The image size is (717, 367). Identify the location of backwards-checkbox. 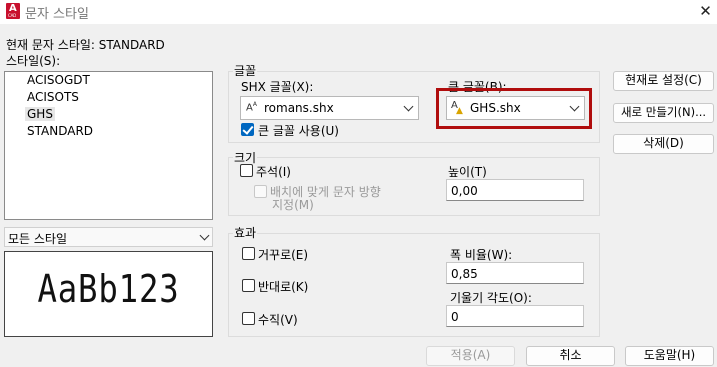
(248, 285).